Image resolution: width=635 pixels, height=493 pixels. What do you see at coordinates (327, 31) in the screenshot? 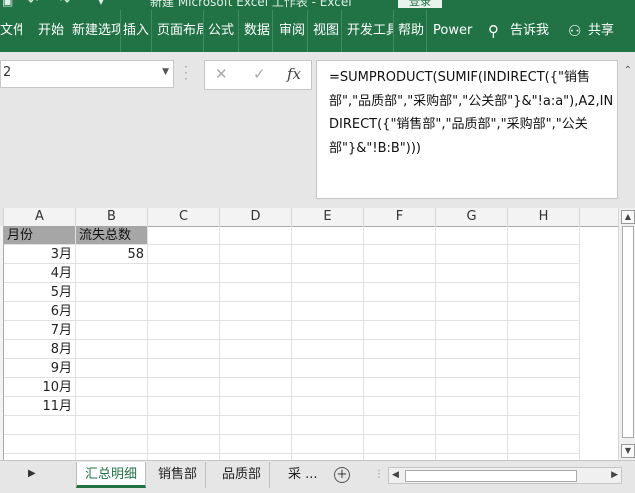
I see `tab-view: 视图` at bounding box center [327, 31].